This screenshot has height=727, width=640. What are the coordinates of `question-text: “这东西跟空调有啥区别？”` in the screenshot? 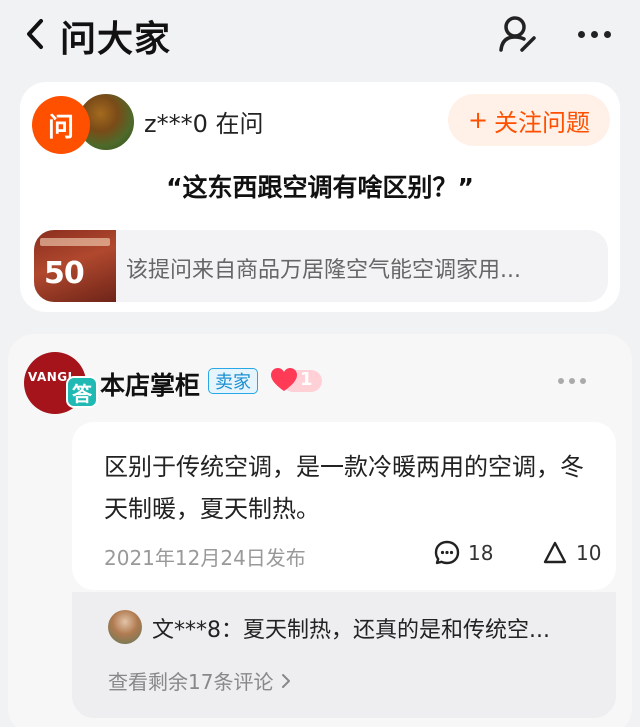 It's located at (320, 187).